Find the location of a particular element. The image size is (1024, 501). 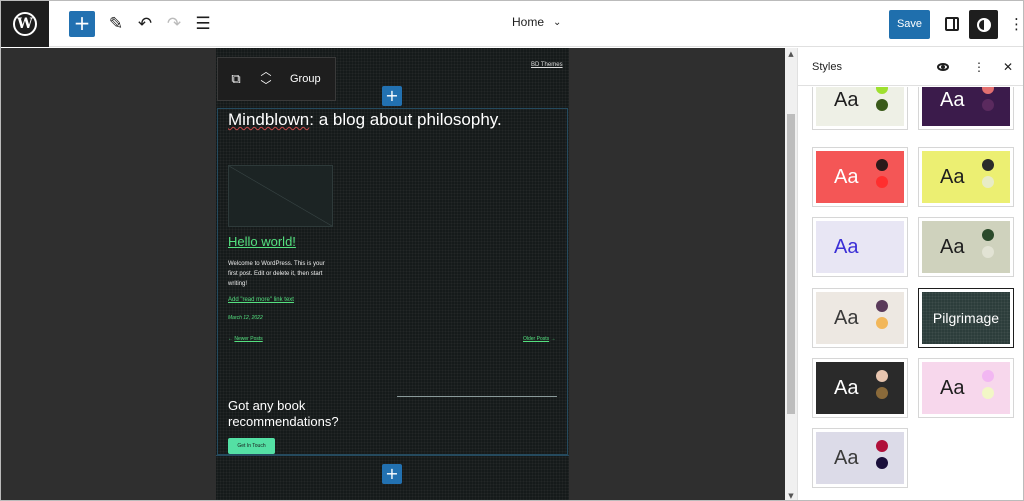

block-toolbar: ⧉ ︿ ﹀ Group is located at coordinates (276, 79).